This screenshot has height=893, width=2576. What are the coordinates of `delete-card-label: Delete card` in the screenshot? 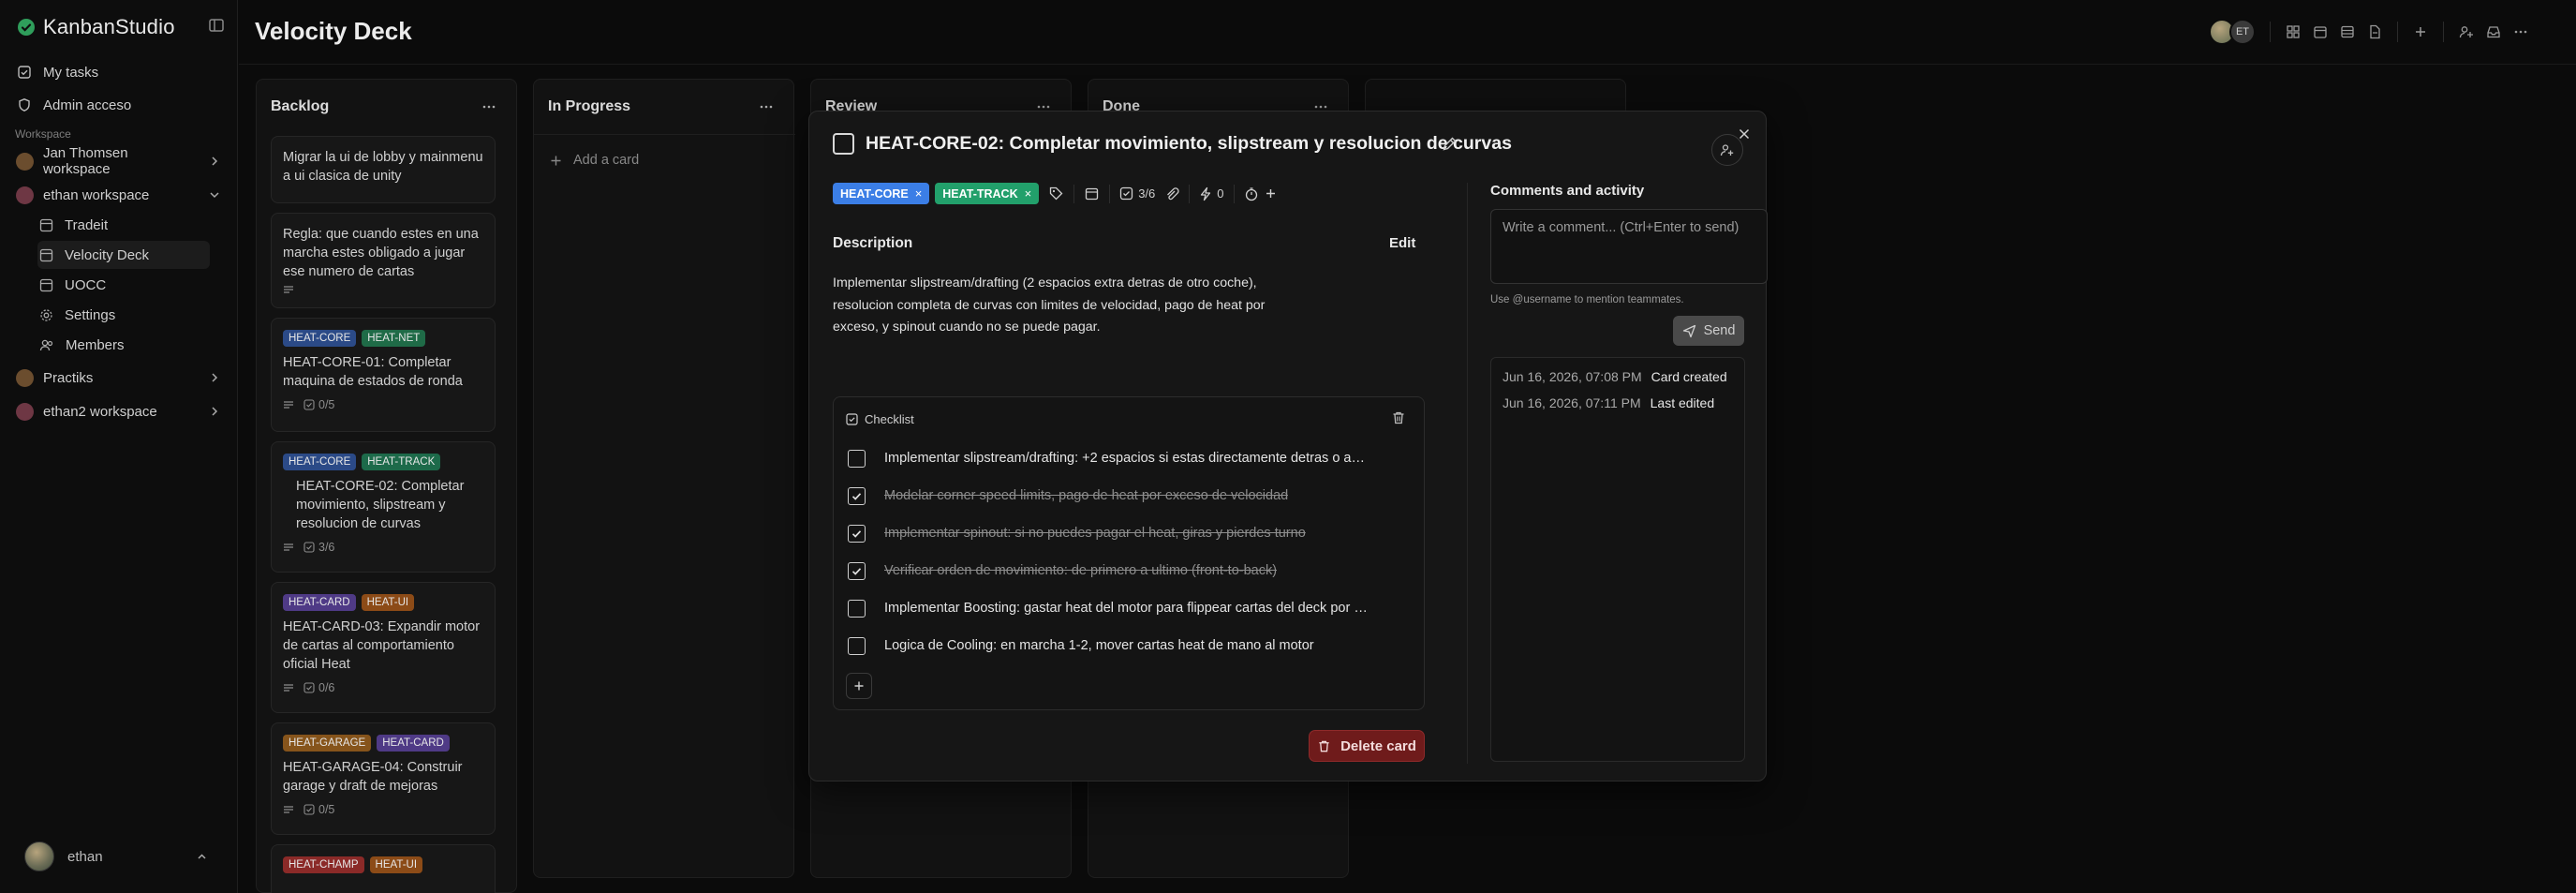 It's located at (1378, 745).